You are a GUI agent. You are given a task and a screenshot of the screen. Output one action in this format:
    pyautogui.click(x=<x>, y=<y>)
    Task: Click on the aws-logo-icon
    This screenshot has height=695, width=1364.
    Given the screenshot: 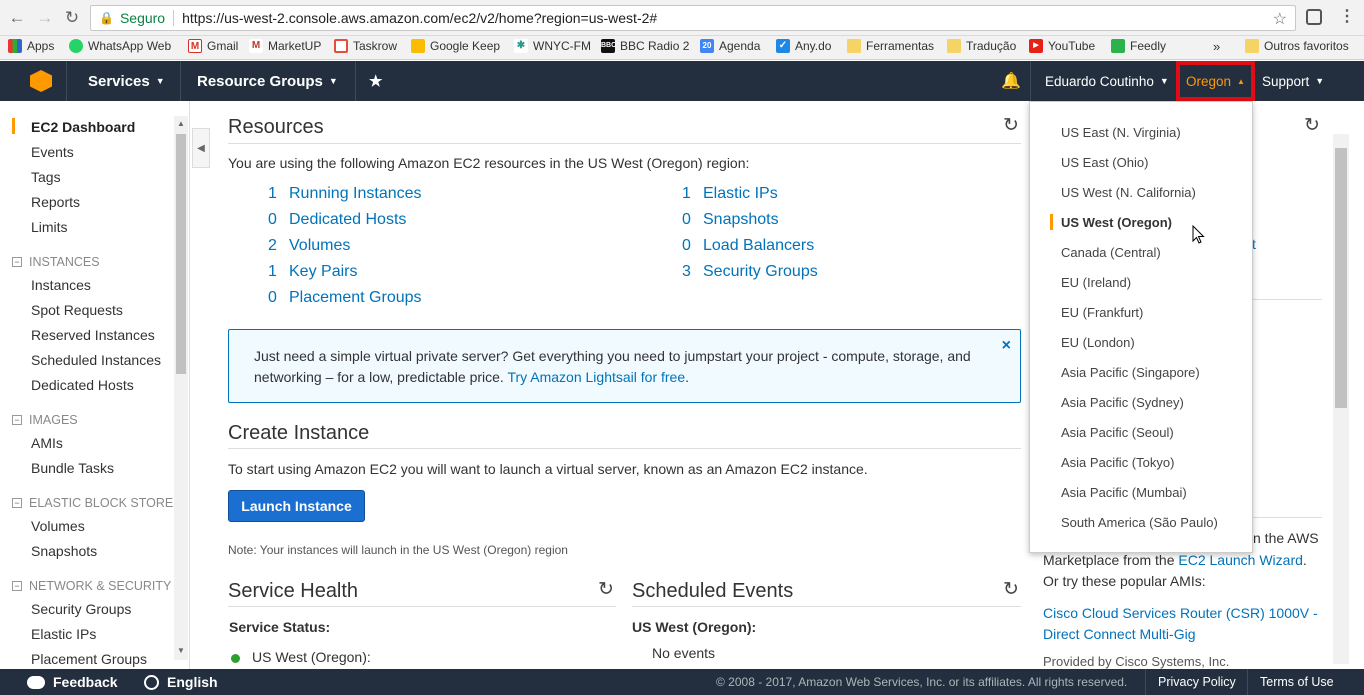 What is the action you would take?
    pyautogui.click(x=41, y=81)
    